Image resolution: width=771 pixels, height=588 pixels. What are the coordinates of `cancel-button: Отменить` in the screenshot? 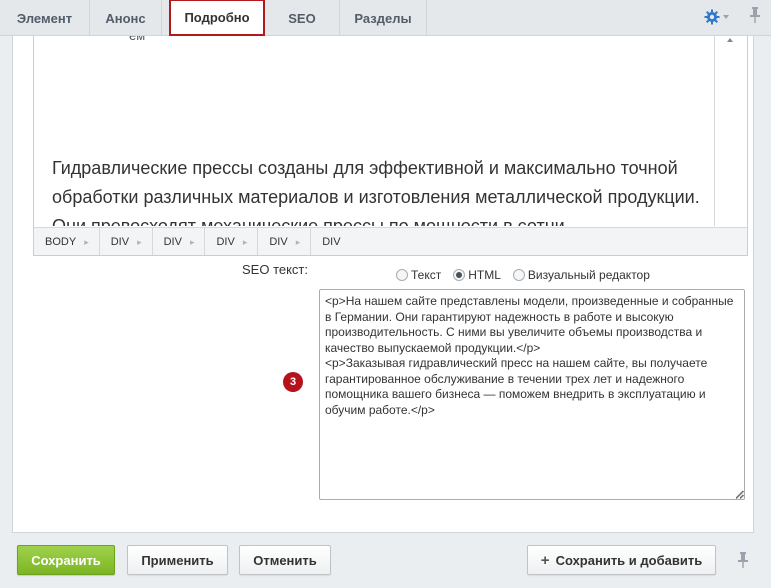 It's located at (285, 560).